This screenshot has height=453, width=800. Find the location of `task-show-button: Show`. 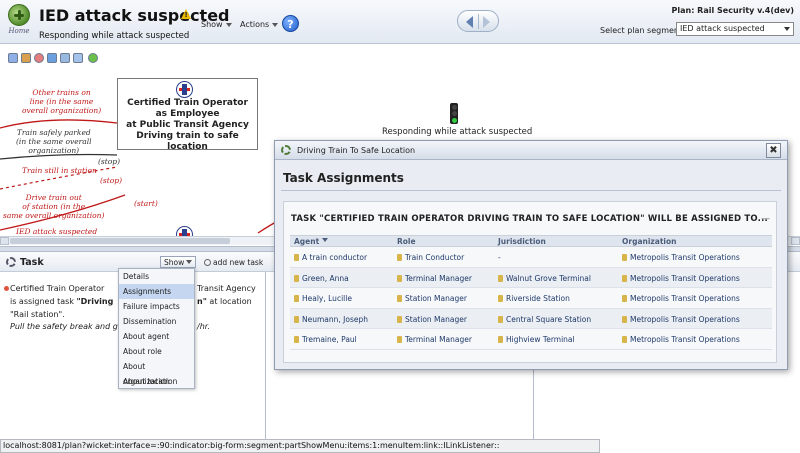

task-show-button: Show is located at coordinates (178, 262).